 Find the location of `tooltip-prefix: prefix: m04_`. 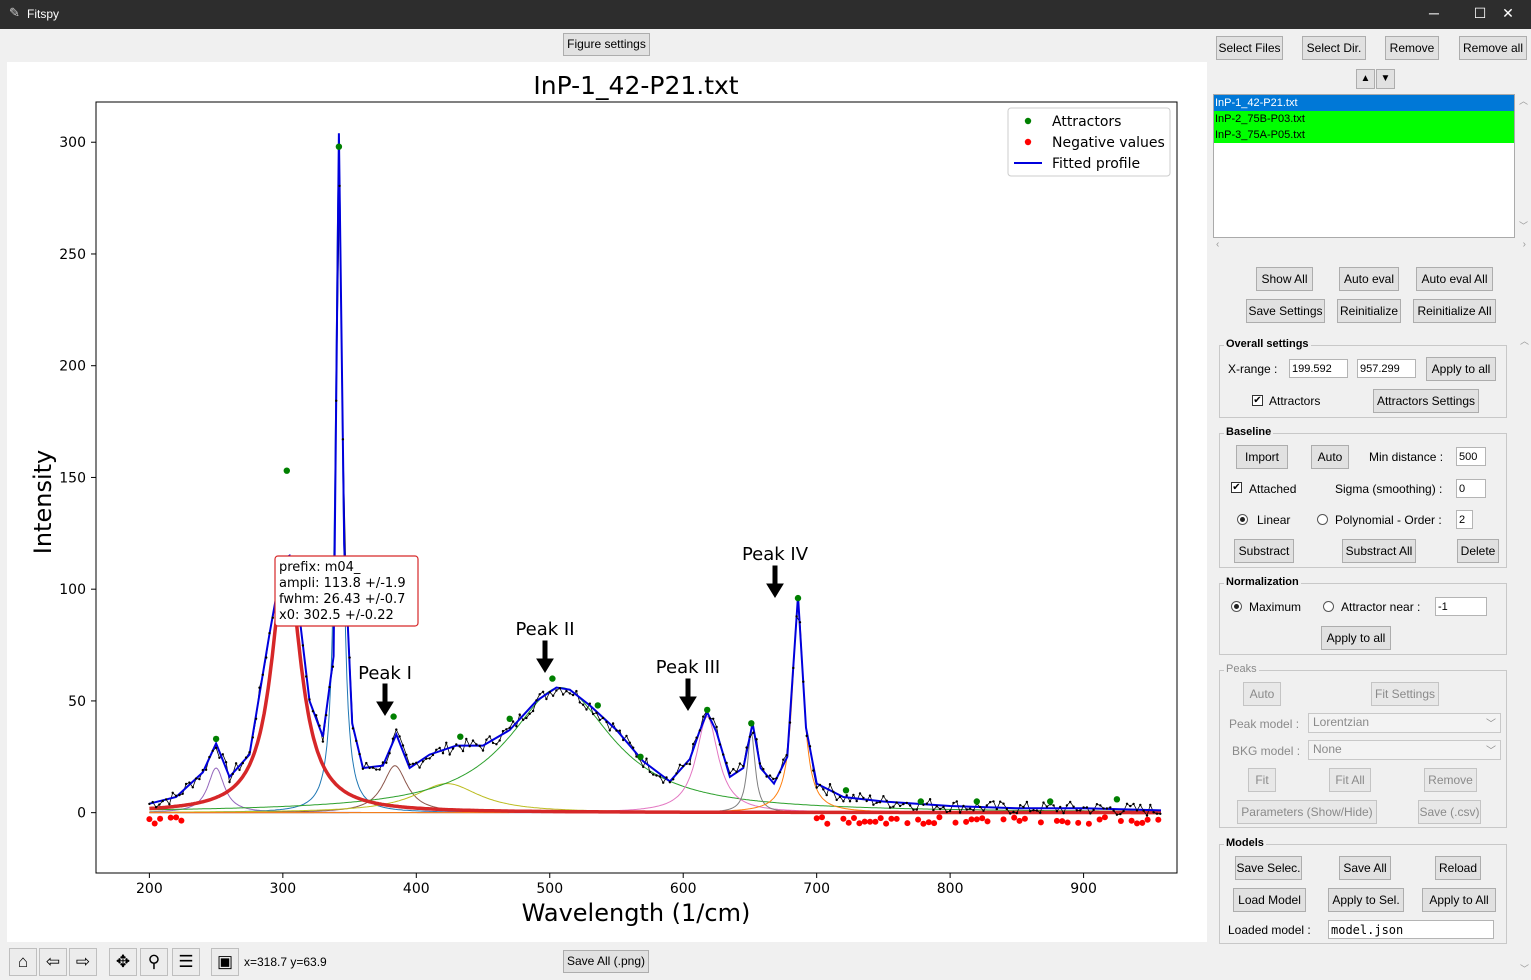

tooltip-prefix: prefix: m04_ is located at coordinates (320, 567).